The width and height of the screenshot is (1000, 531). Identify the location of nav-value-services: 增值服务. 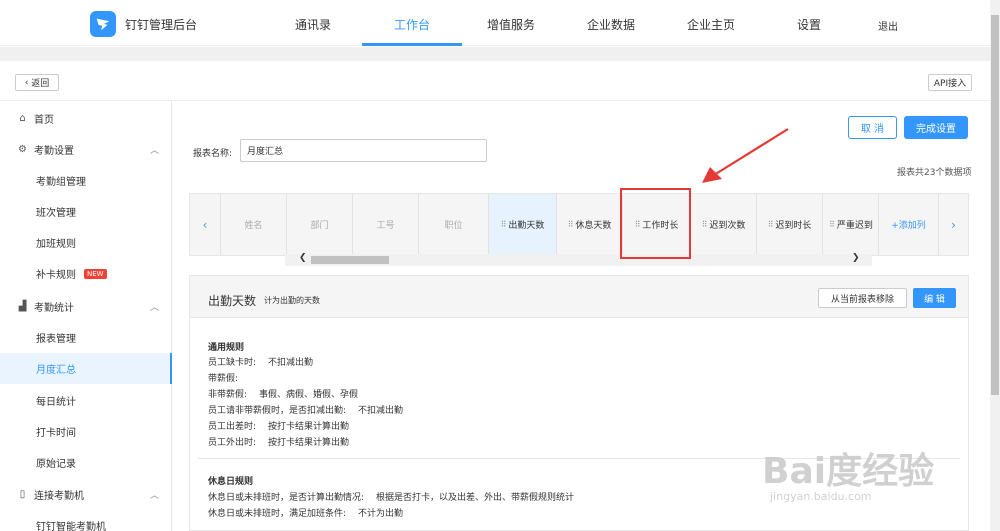
(511, 24).